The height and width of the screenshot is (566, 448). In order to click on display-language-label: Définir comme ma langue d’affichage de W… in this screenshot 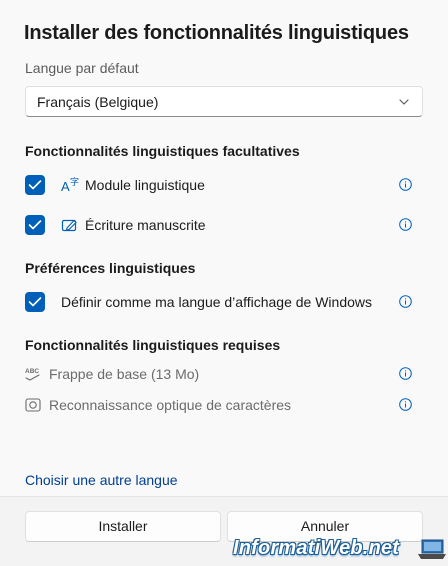, I will do `click(217, 302)`.